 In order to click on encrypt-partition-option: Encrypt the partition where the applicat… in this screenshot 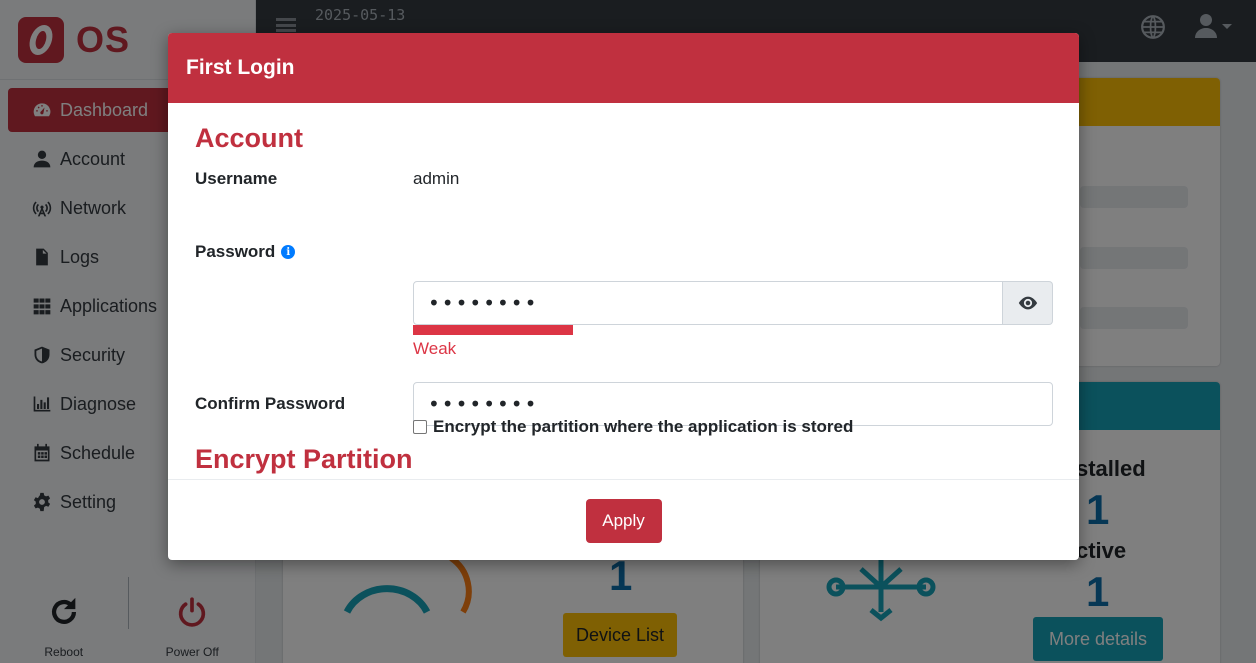, I will do `click(633, 427)`.